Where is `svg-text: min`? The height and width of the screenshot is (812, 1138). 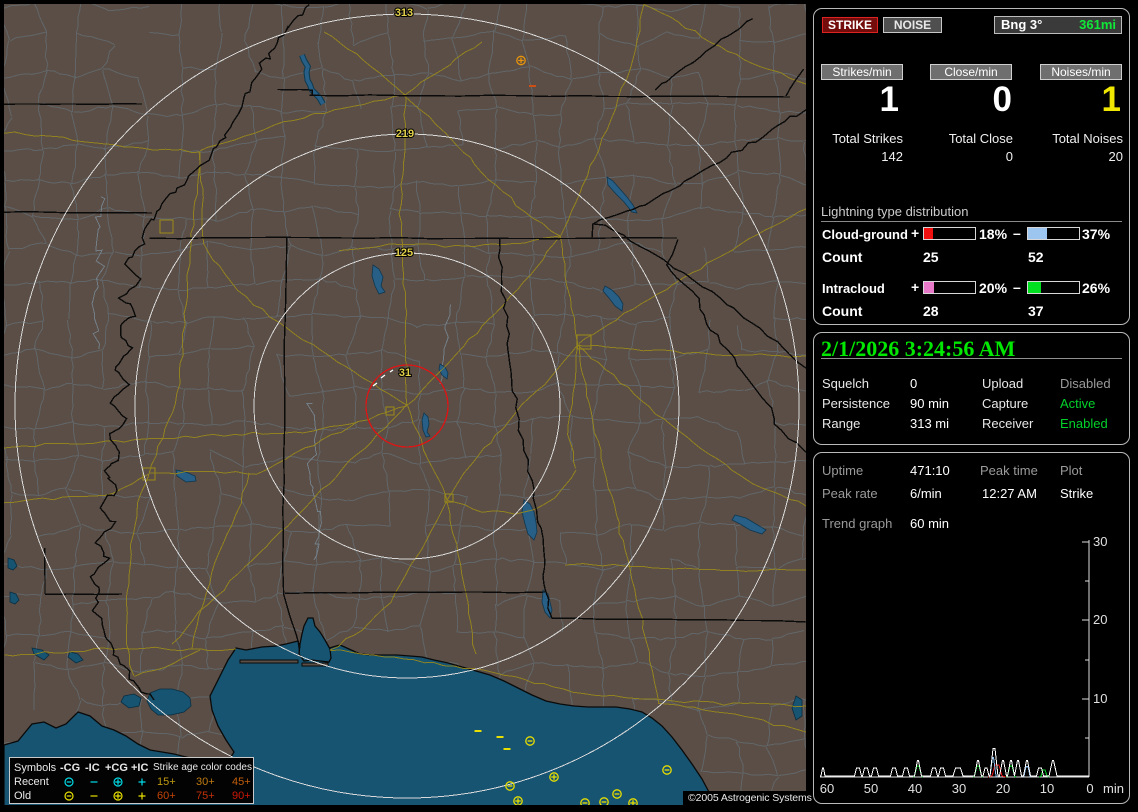
svg-text: min is located at coordinates (1113, 788).